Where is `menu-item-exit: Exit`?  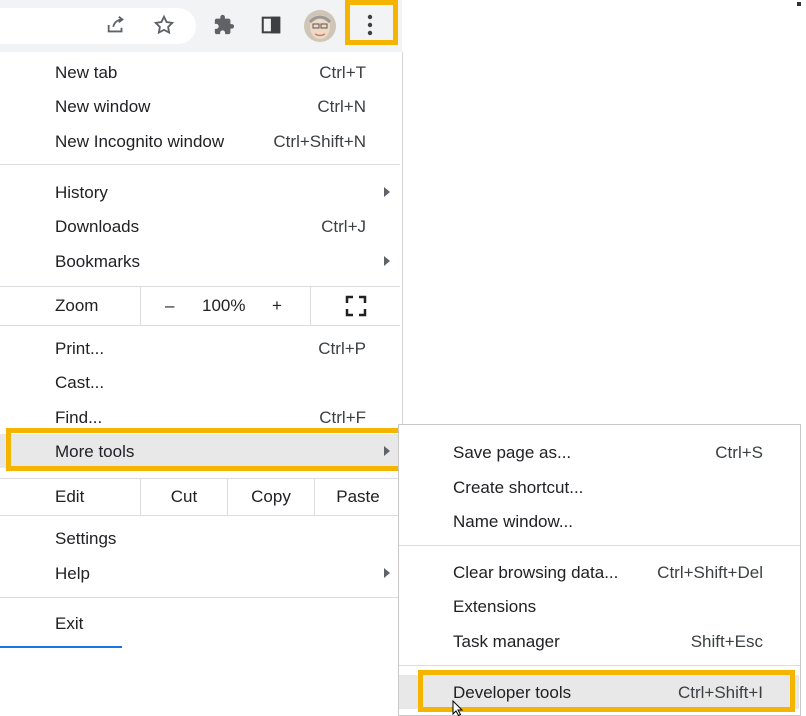
menu-item-exit: Exit is located at coordinates (200, 623).